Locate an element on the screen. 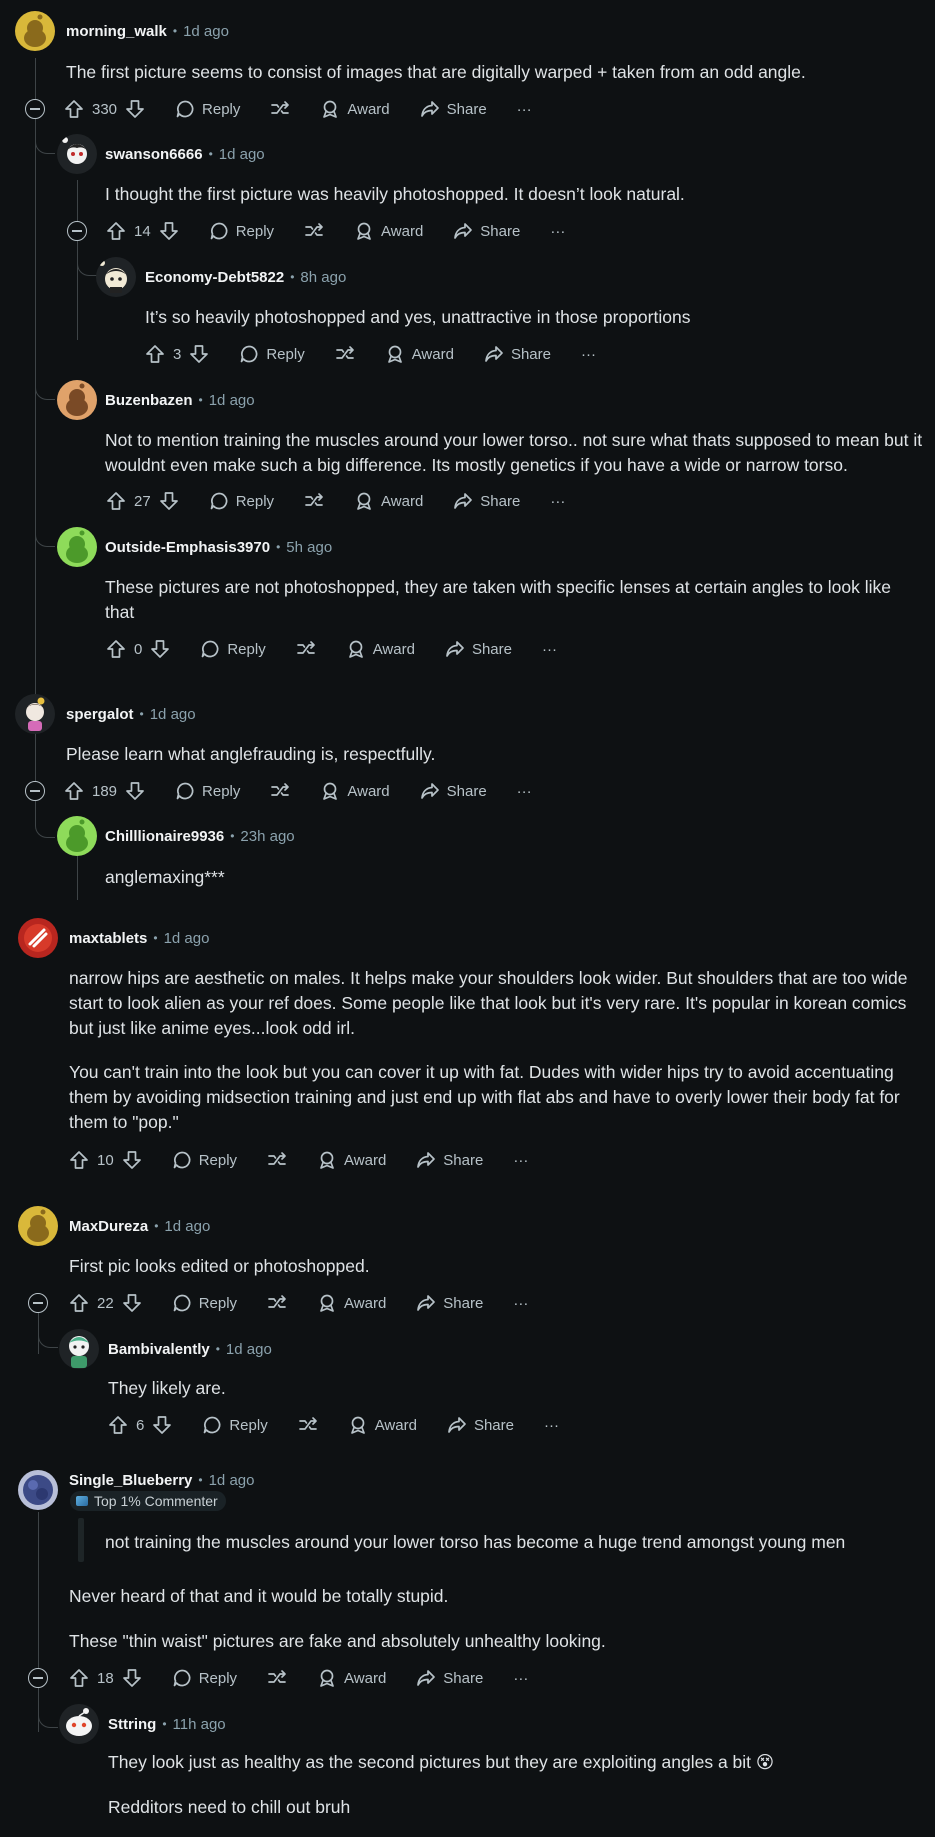 Image resolution: width=935 pixels, height=1837 pixels. username: swanson6666 is located at coordinates (154, 154).